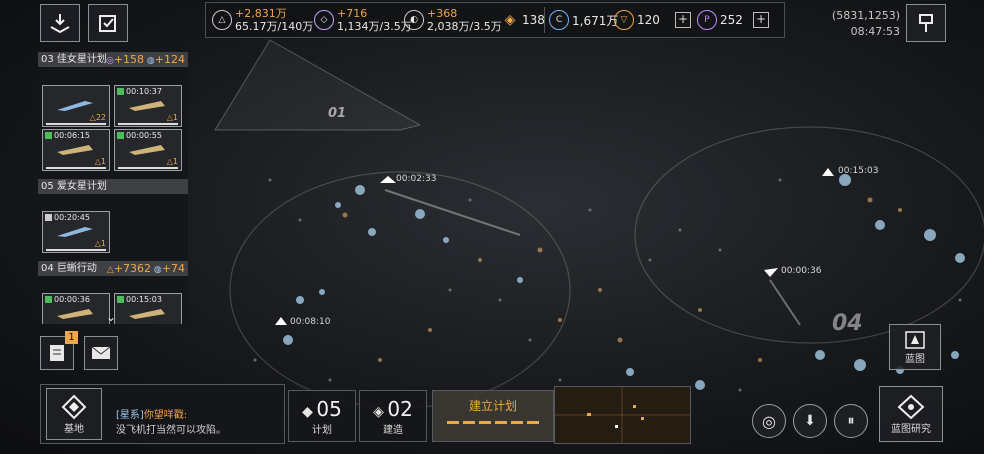  What do you see at coordinates (858, 171) in the screenshot?
I see `fleet-timer-2: 00:15:03` at bounding box center [858, 171].